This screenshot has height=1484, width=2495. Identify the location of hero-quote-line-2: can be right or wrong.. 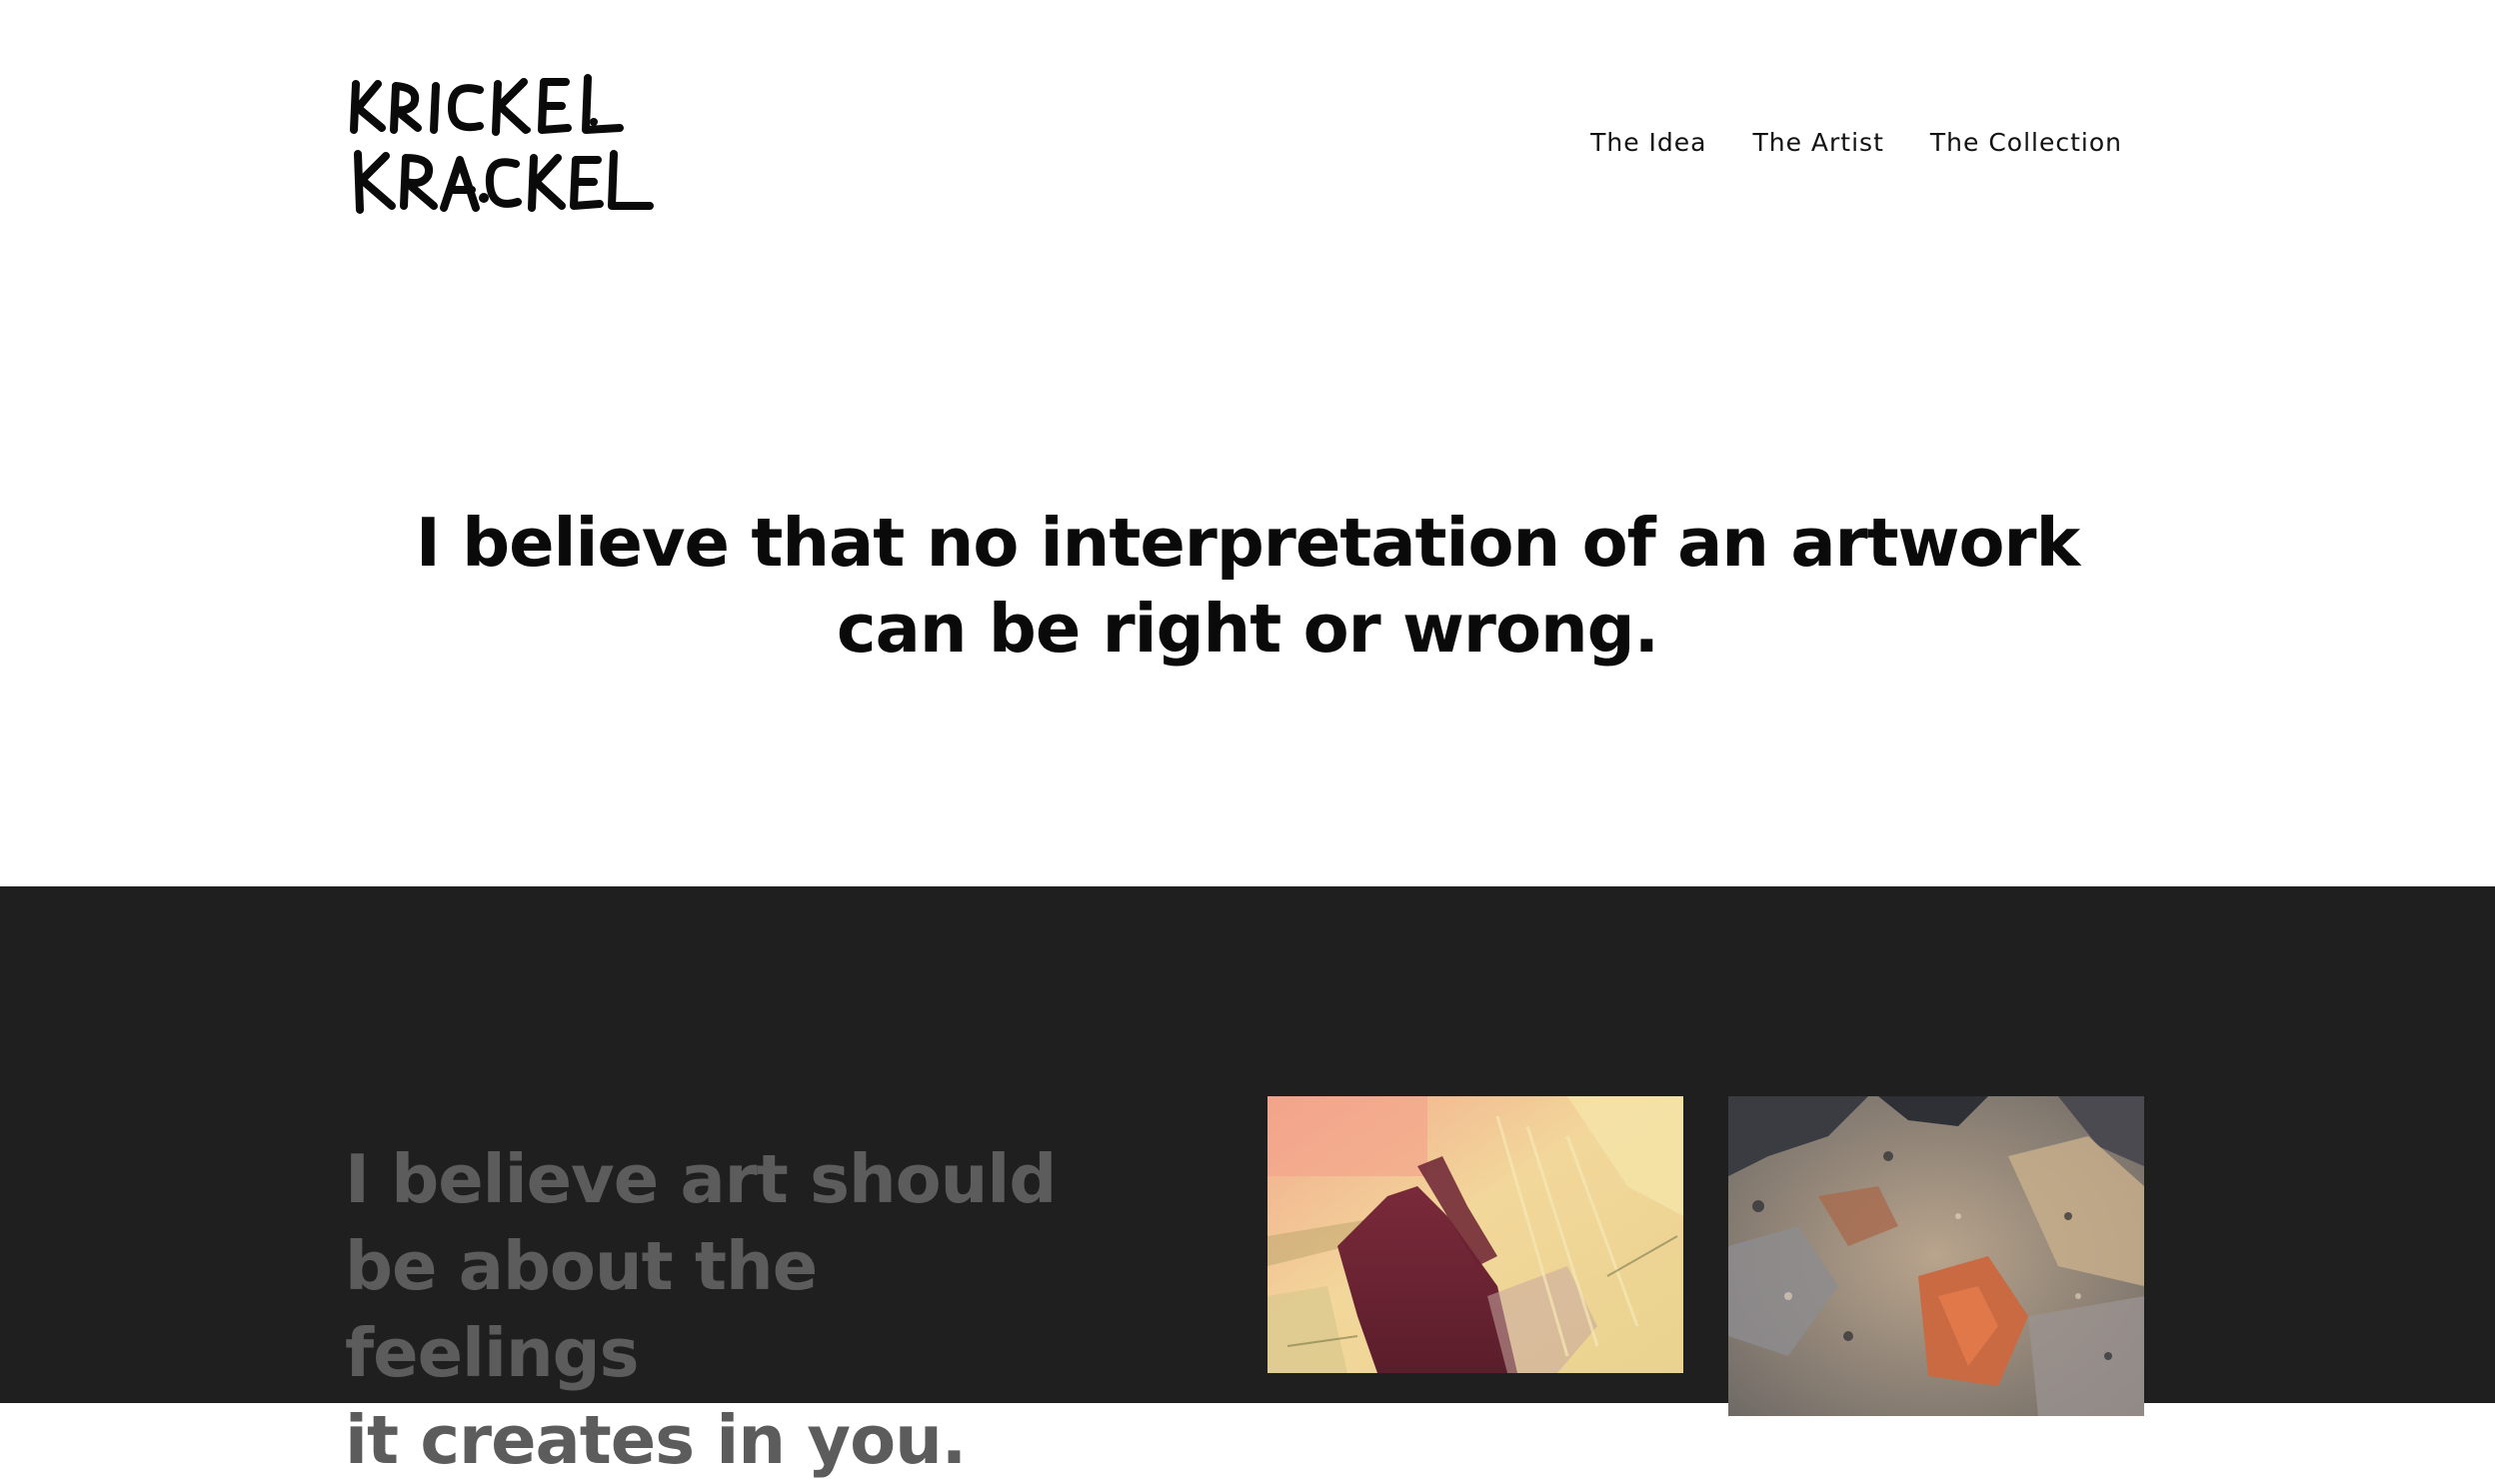
(1247, 629).